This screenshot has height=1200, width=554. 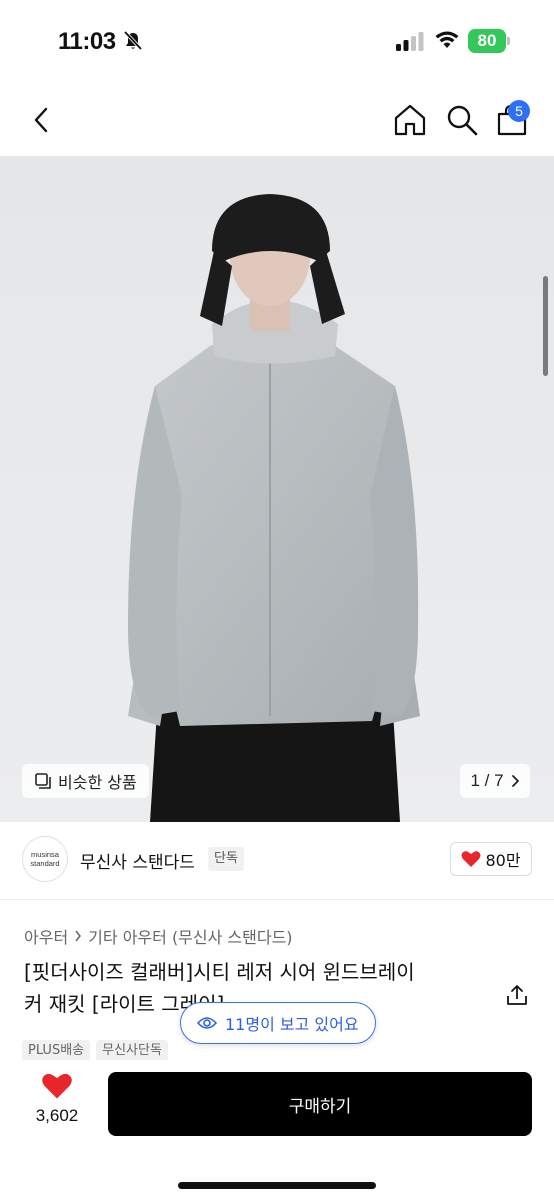 I want to click on tag-musinsa-exclusive: 무신사단독, so click(x=132, y=1051).